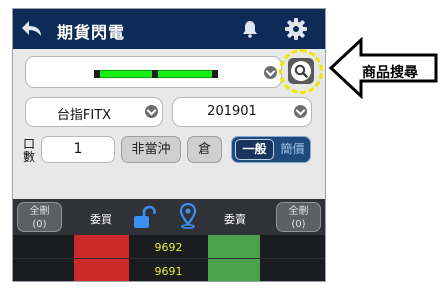 The image size is (441, 296). I want to click on delete-all-buy-button: 全刪 (0), so click(39, 217).